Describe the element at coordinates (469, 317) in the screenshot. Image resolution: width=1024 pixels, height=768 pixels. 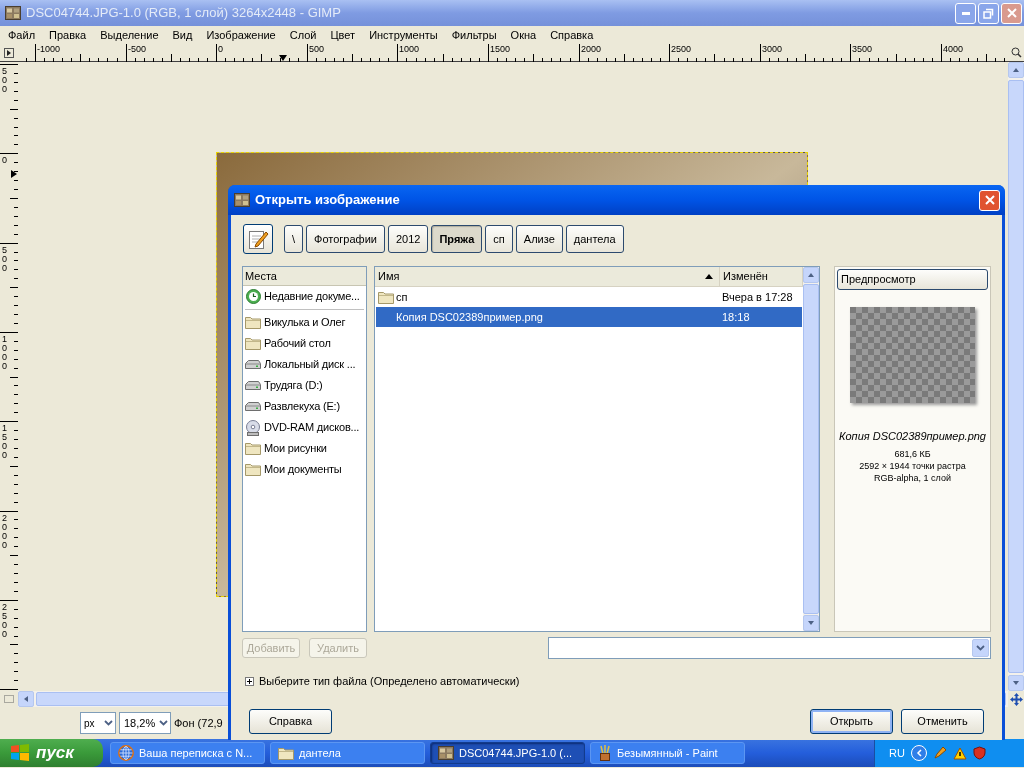
I see `file-name: Копия DSC02389пример.png` at that location.